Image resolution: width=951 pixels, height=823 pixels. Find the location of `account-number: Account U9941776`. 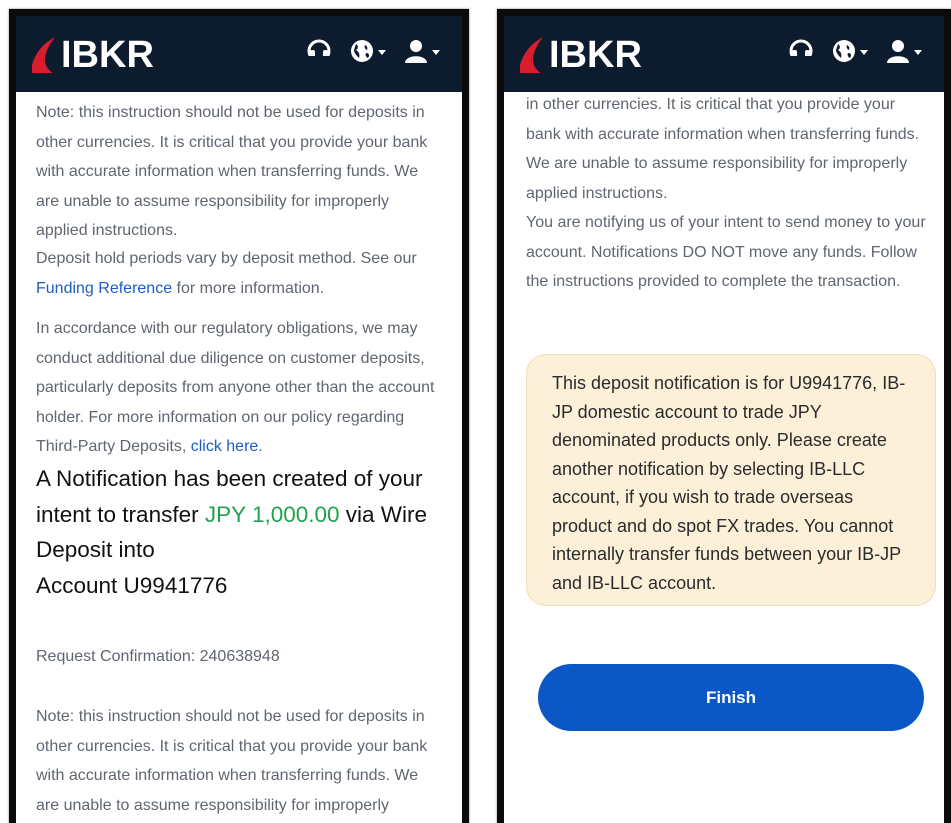

account-number: Account U9941776 is located at coordinates (132, 585).